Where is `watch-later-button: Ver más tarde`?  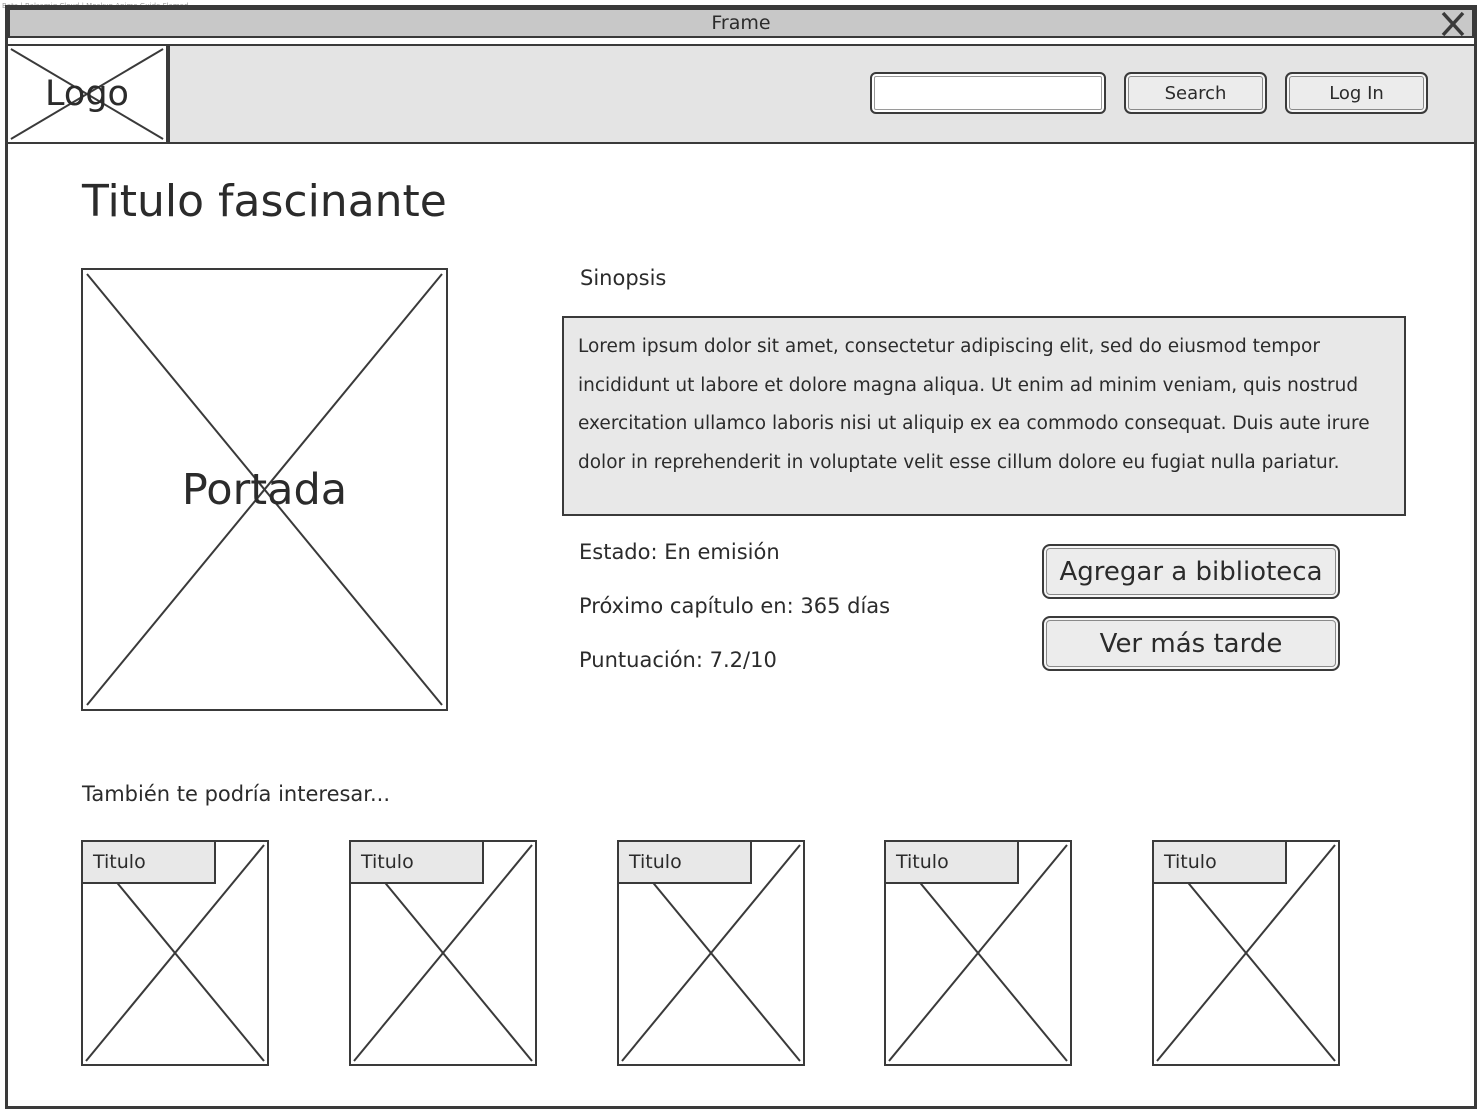 watch-later-button: Ver más tarde is located at coordinates (1191, 643).